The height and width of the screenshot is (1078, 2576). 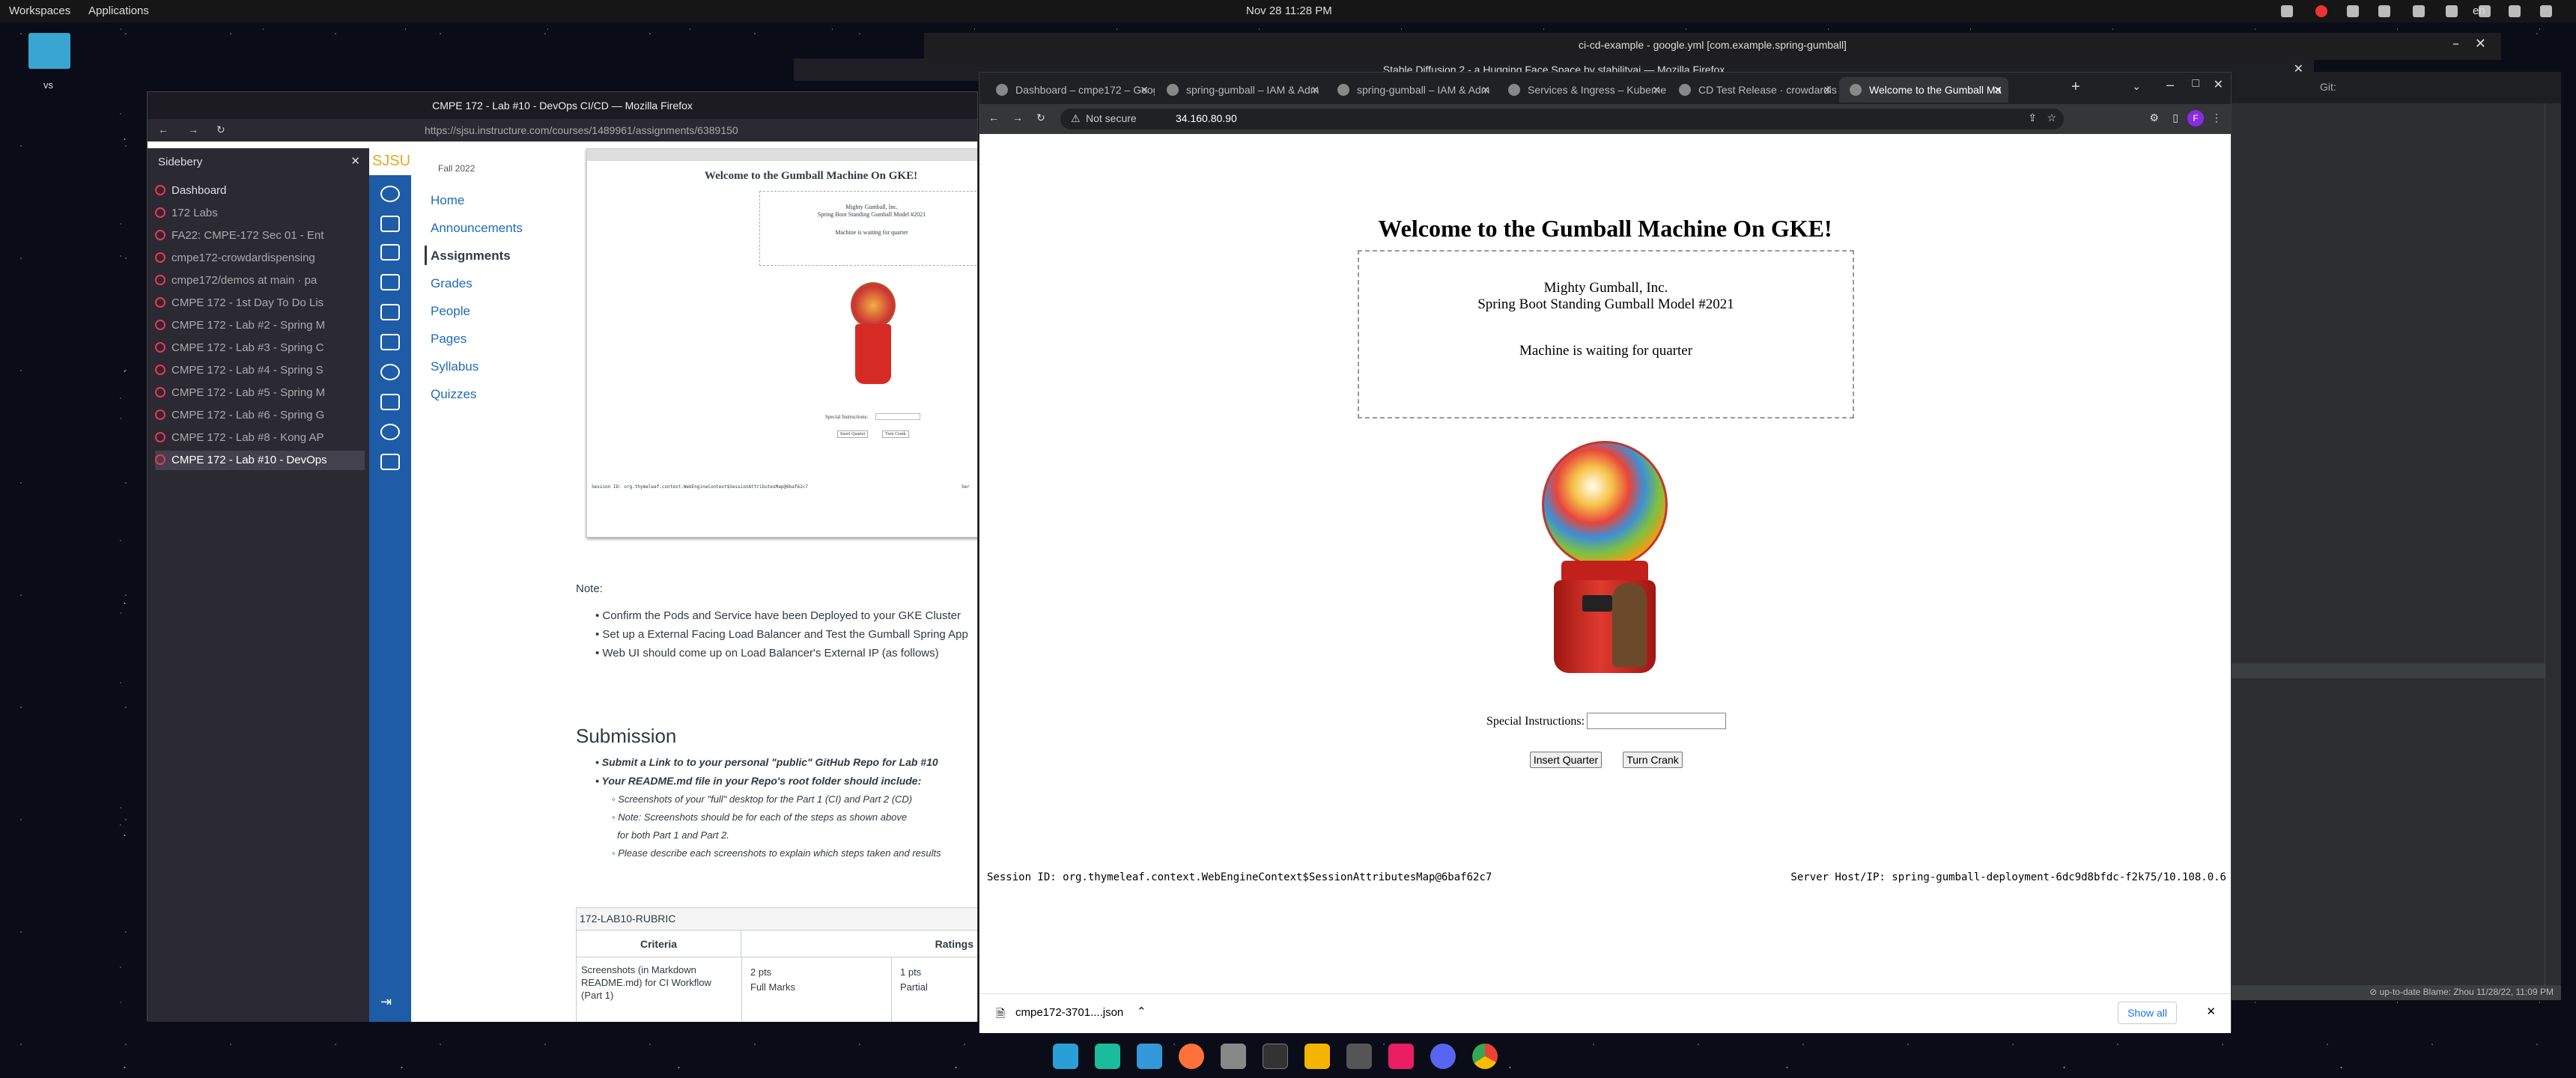 What do you see at coordinates (1111, 118) in the screenshot?
I see `not-secure-label: Not secure` at bounding box center [1111, 118].